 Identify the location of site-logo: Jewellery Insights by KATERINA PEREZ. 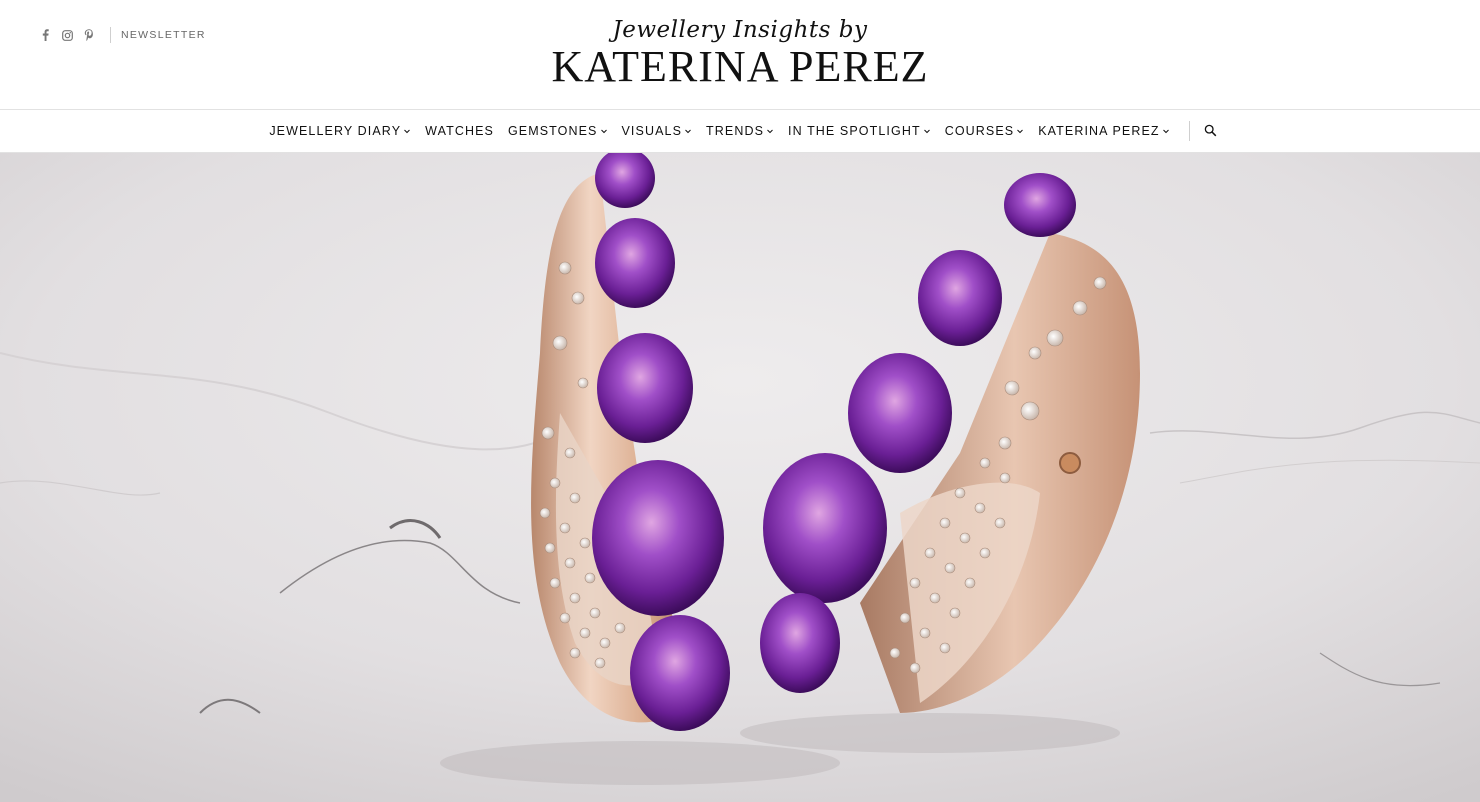
(740, 53).